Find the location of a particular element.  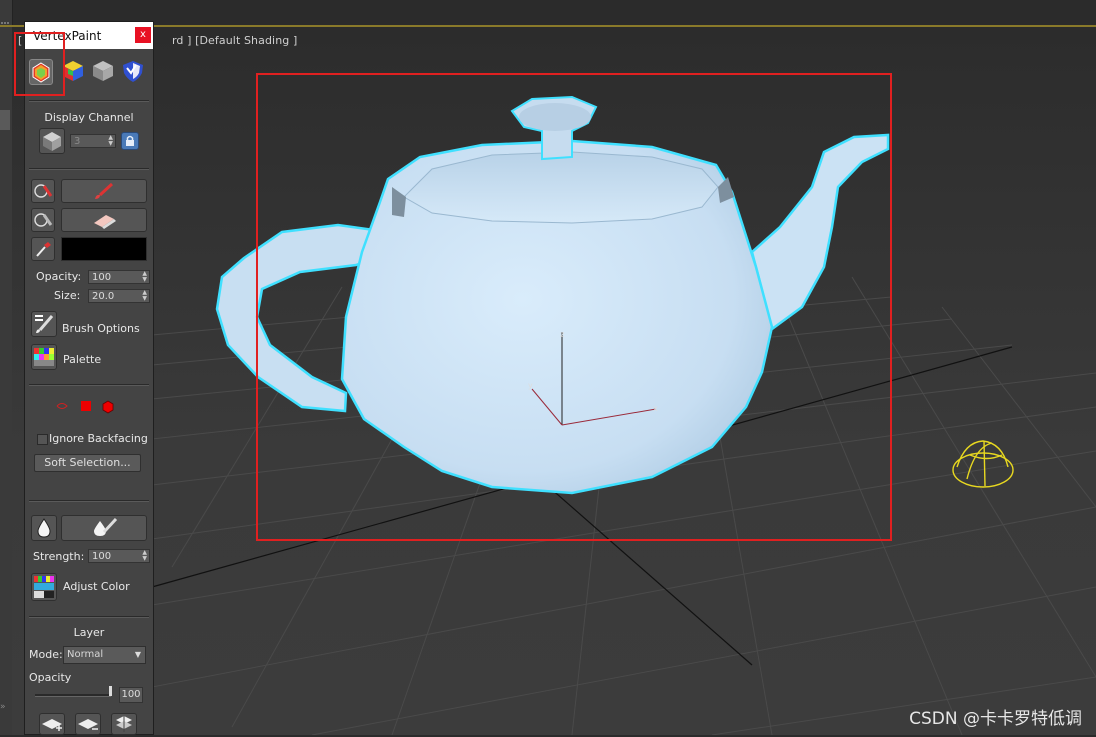

strength-label: Strength: is located at coordinates (59, 556).